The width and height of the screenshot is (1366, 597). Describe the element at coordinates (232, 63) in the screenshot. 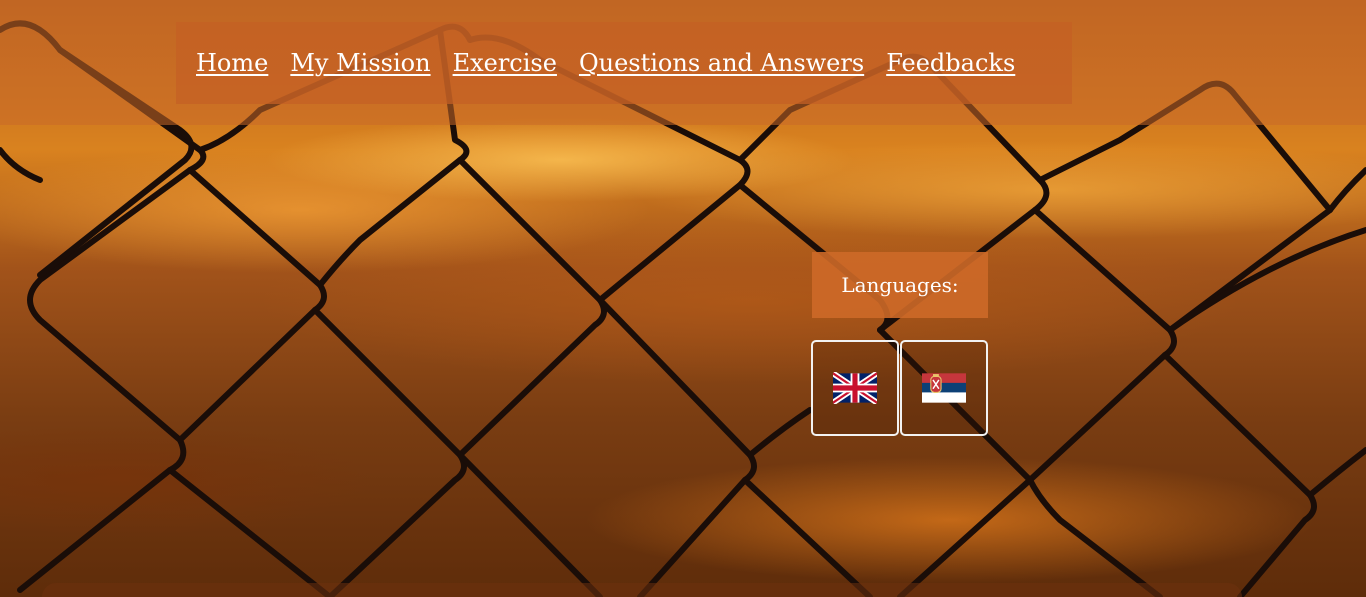

I see `nav-link-home: Home` at that location.